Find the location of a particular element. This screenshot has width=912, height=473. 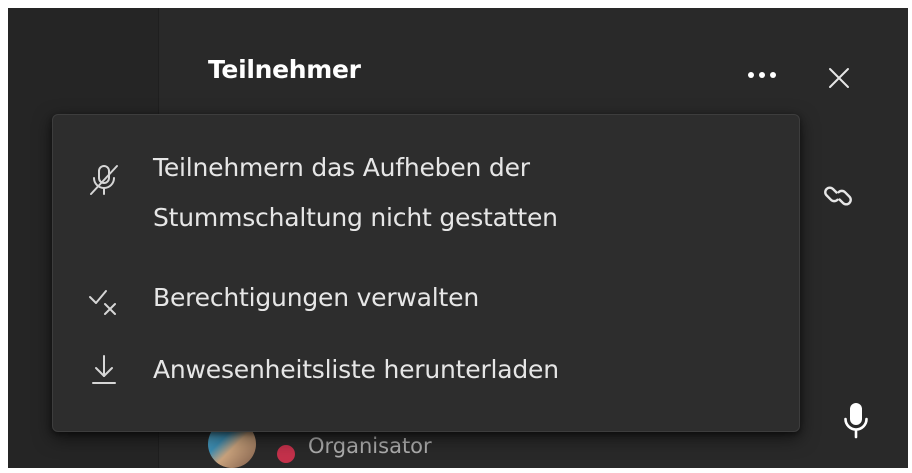

microphone-icon is located at coordinates (856, 421).